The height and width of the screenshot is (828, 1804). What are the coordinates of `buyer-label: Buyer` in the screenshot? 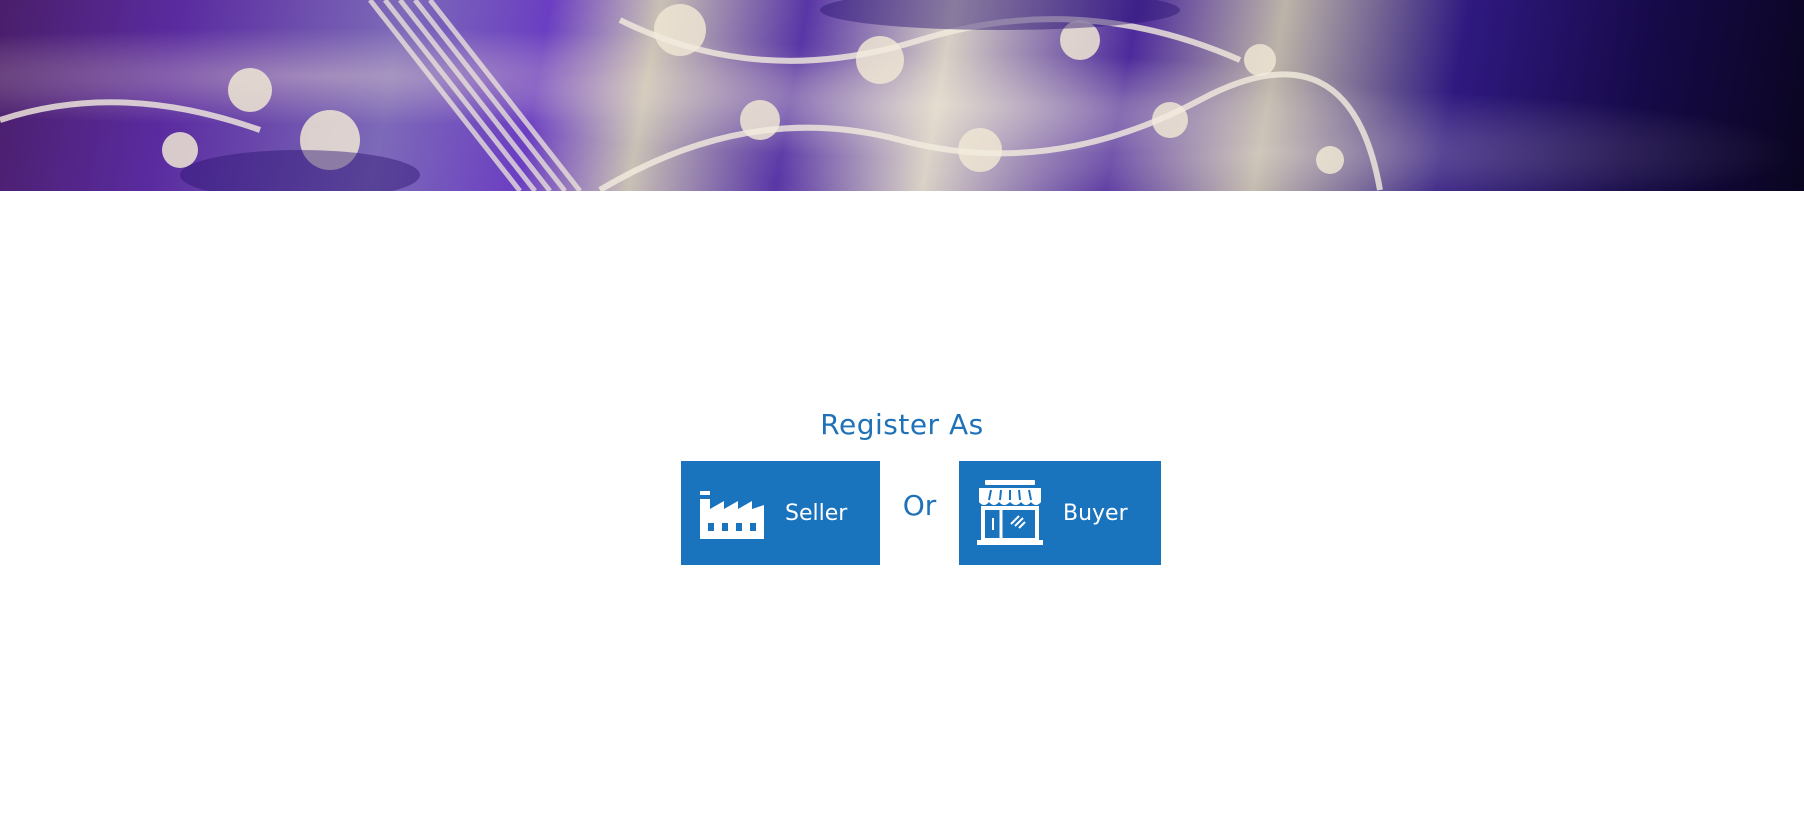 It's located at (1095, 513).